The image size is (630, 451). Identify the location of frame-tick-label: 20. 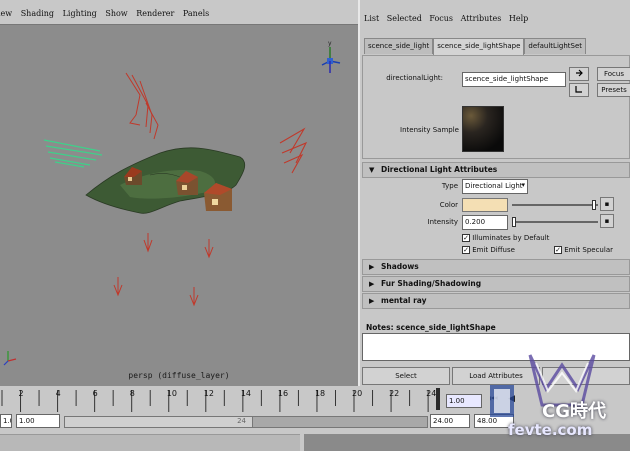
(357, 393).